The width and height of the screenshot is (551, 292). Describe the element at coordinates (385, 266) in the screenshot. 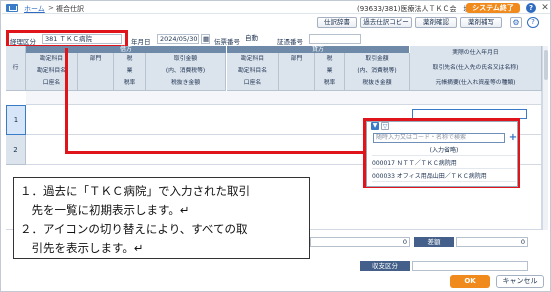

I see `tax-category-label: 収支区分` at that location.